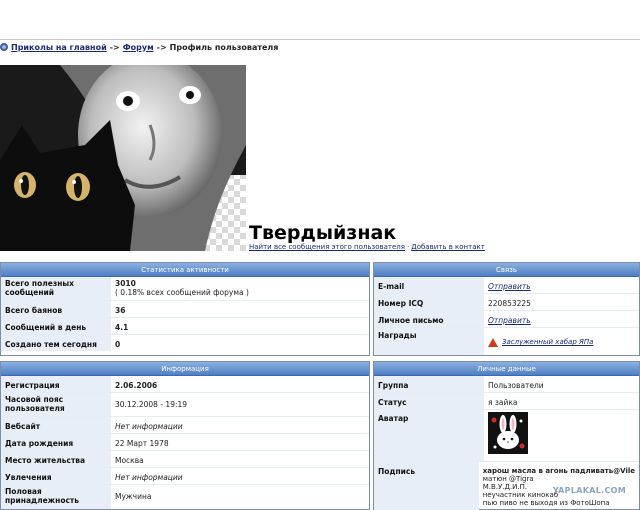  What do you see at coordinates (185, 384) in the screenshot?
I see `info-row: Регистрация 2.06.2006` at bounding box center [185, 384].